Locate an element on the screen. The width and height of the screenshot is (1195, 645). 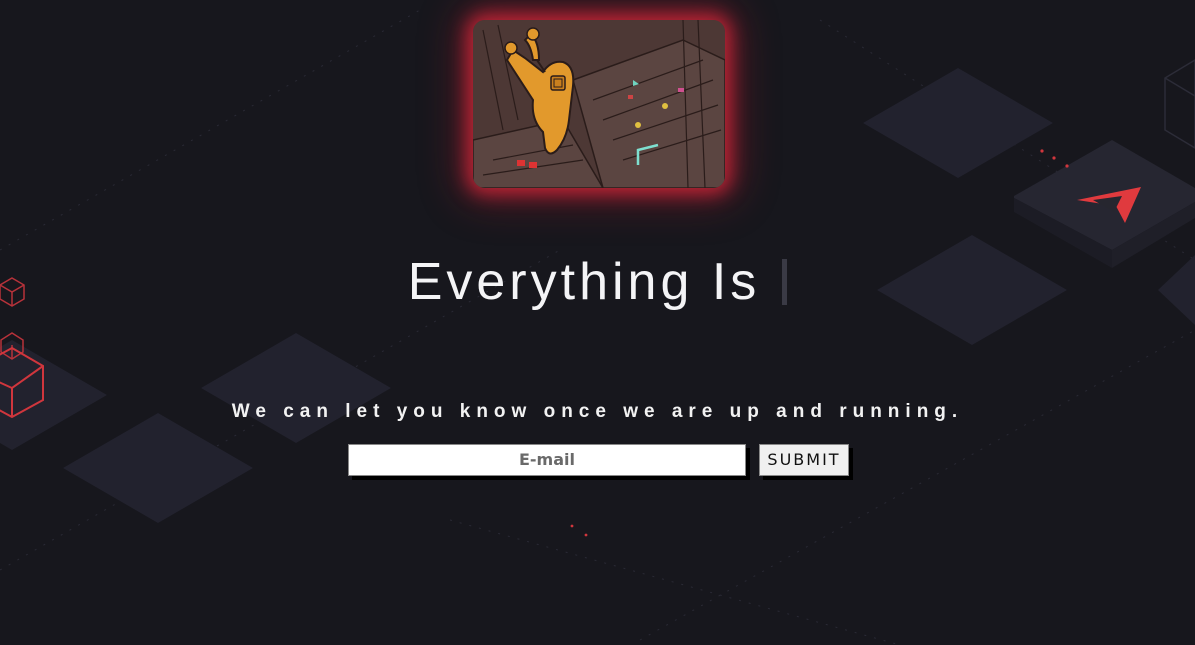
submit-button: SUBMIT is located at coordinates (804, 460).